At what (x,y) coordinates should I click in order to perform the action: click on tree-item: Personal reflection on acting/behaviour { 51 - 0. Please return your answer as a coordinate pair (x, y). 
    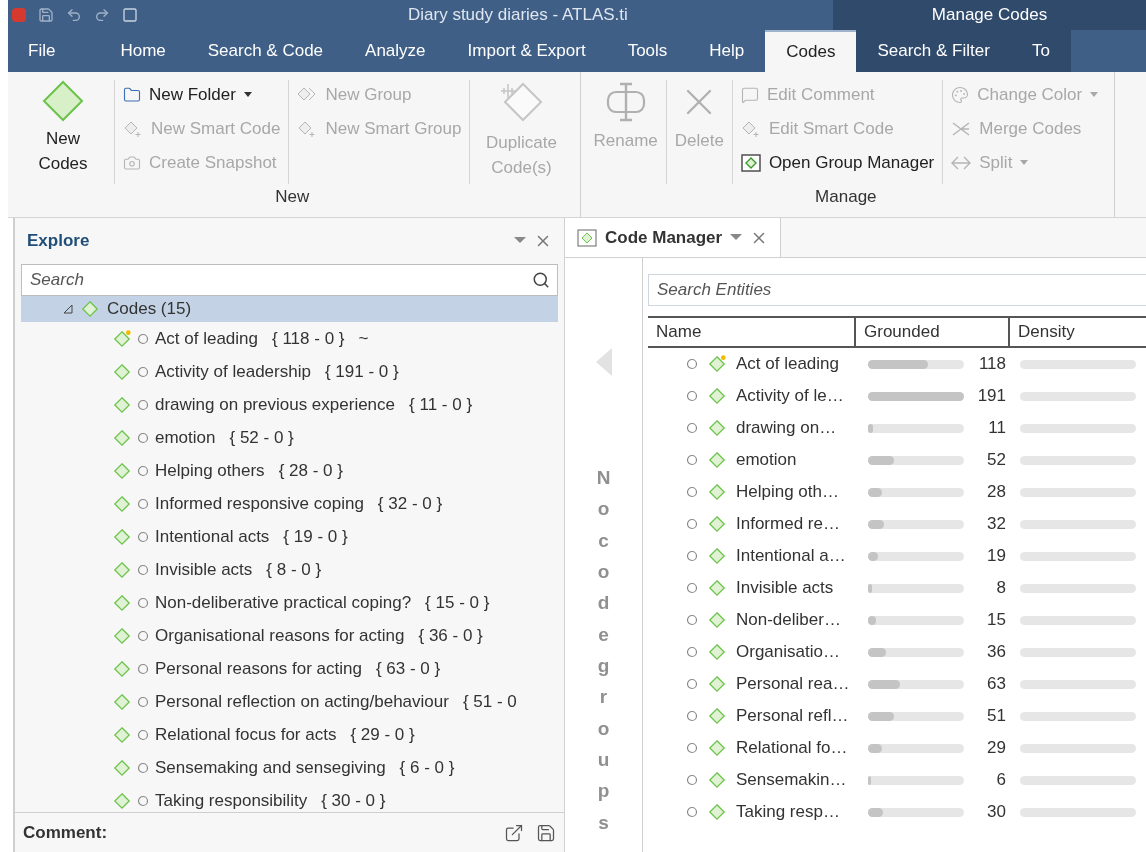
    Looking at the image, I should click on (289, 701).